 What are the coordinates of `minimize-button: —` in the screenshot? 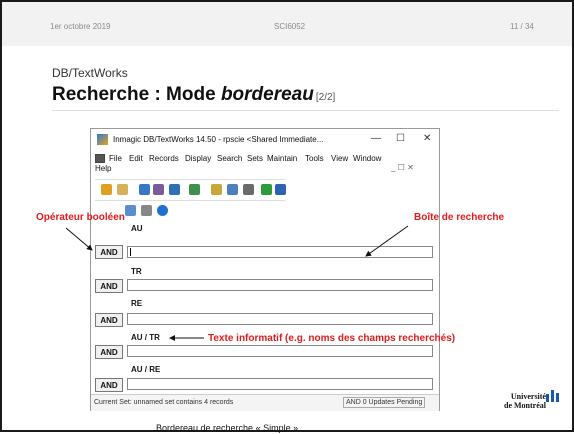 It's located at (376, 138).